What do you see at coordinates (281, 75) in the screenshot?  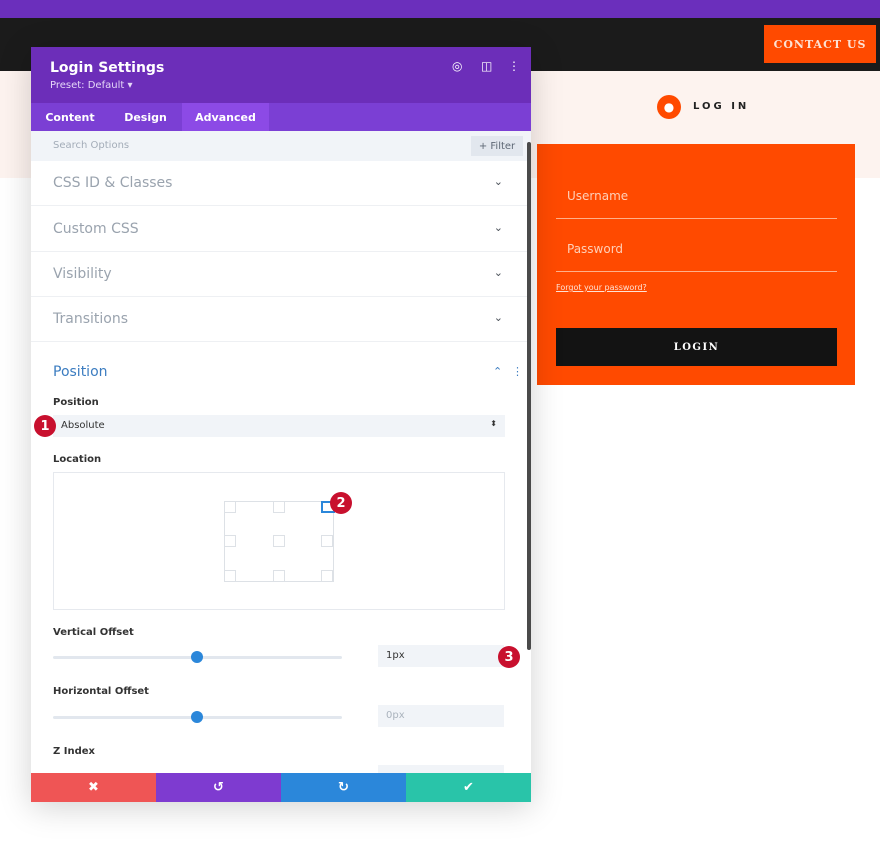 I see `panel-header: Login Settings Preset: Default ▾ ◎ ◫ ⋮` at bounding box center [281, 75].